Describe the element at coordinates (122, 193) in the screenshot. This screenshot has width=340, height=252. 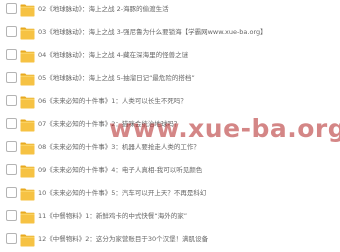
I see `folder-name: 10《未来必知的十件事》5：汽车可以开上天？不再是科幻` at that location.